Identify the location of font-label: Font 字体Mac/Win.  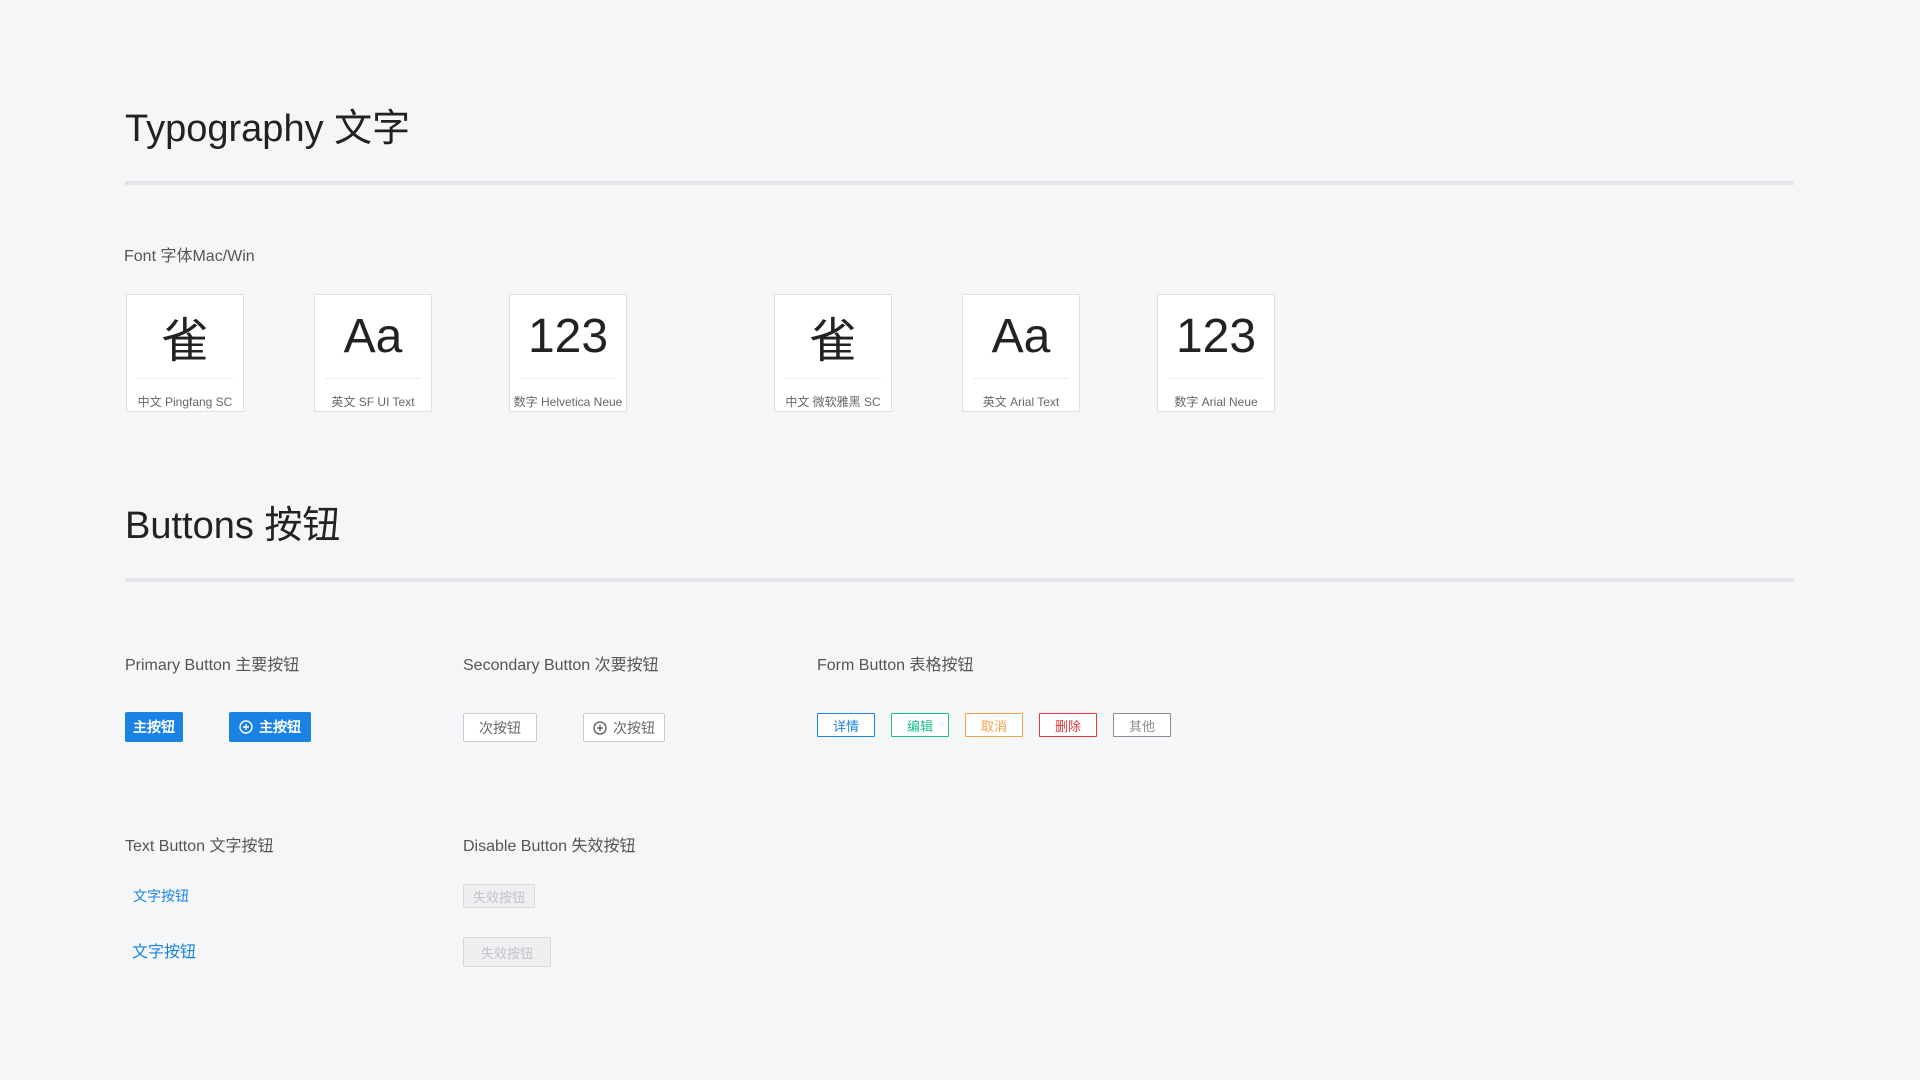
(189, 256).